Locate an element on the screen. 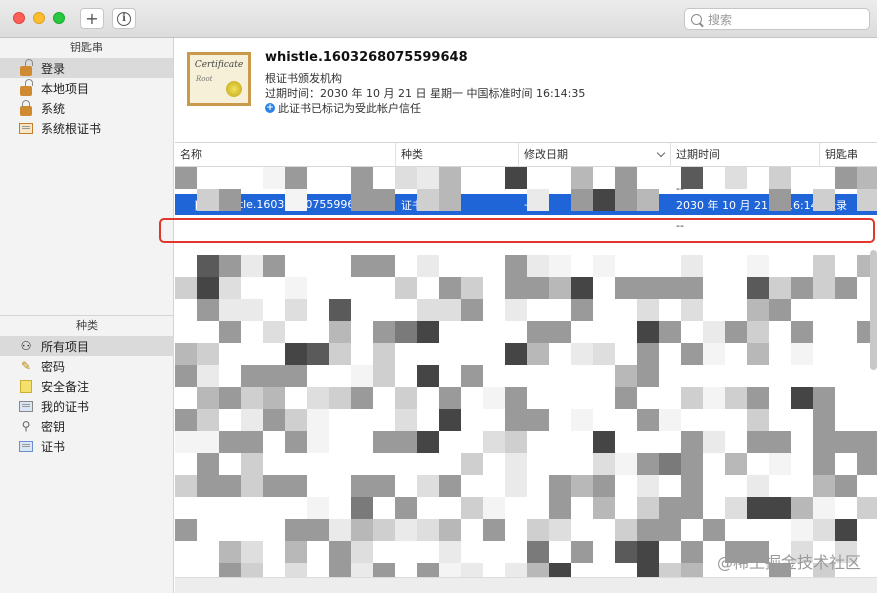 The height and width of the screenshot is (593, 877). column-header-keychain: 钥匙串 is located at coordinates (848, 155).